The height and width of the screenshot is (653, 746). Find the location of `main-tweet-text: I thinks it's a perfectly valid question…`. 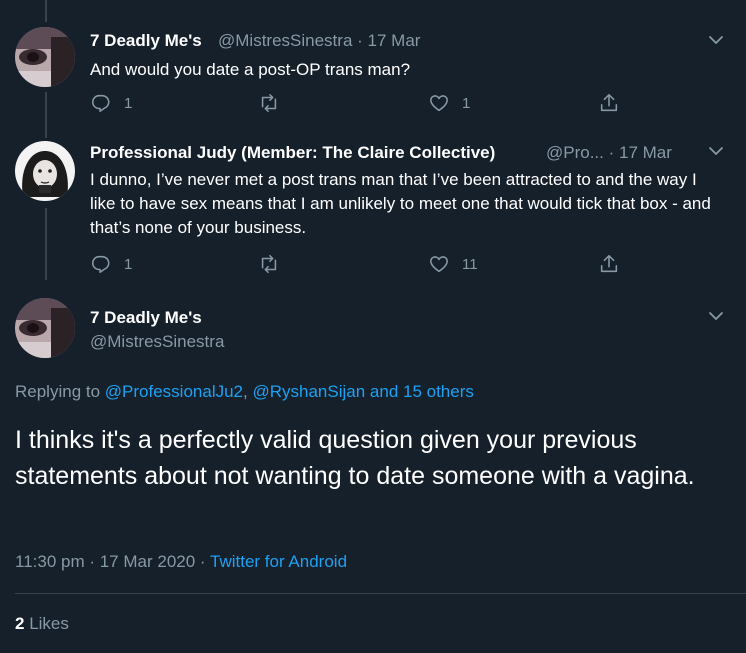

main-tweet-text: I thinks it's a perfectly valid question… is located at coordinates (355, 458).